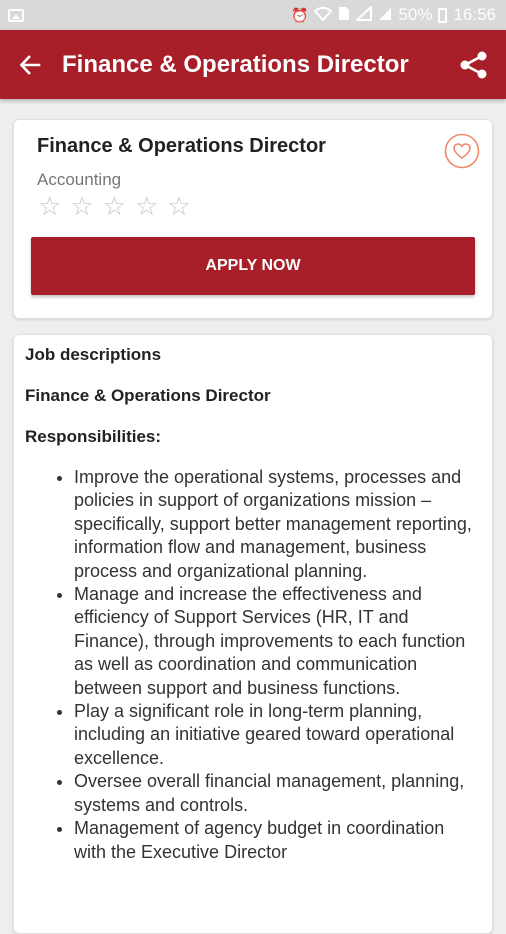 This screenshot has height=934, width=506. What do you see at coordinates (30, 65) in the screenshot?
I see `arrow-left-icon` at bounding box center [30, 65].